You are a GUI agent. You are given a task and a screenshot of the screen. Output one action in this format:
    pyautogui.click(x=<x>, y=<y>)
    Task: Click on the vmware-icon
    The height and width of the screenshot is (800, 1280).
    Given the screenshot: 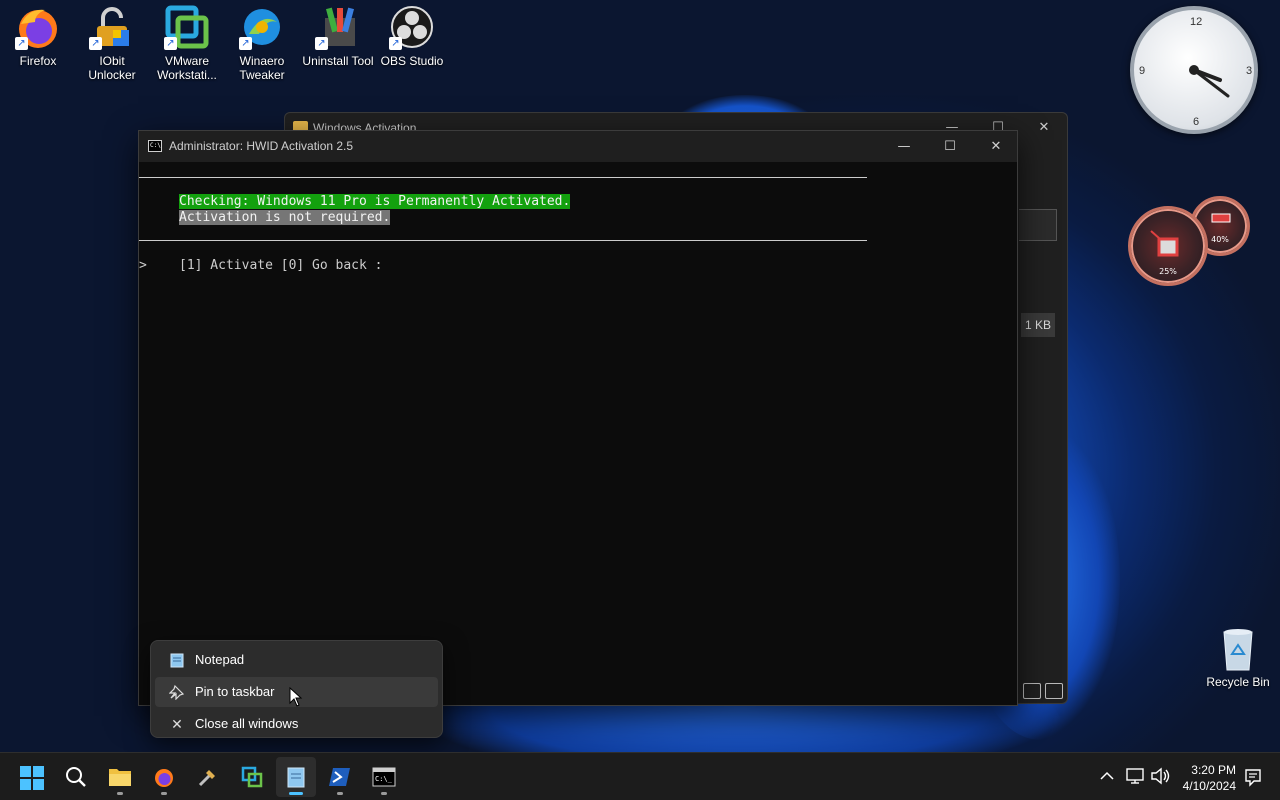 What is the action you would take?
    pyautogui.click(x=252, y=777)
    